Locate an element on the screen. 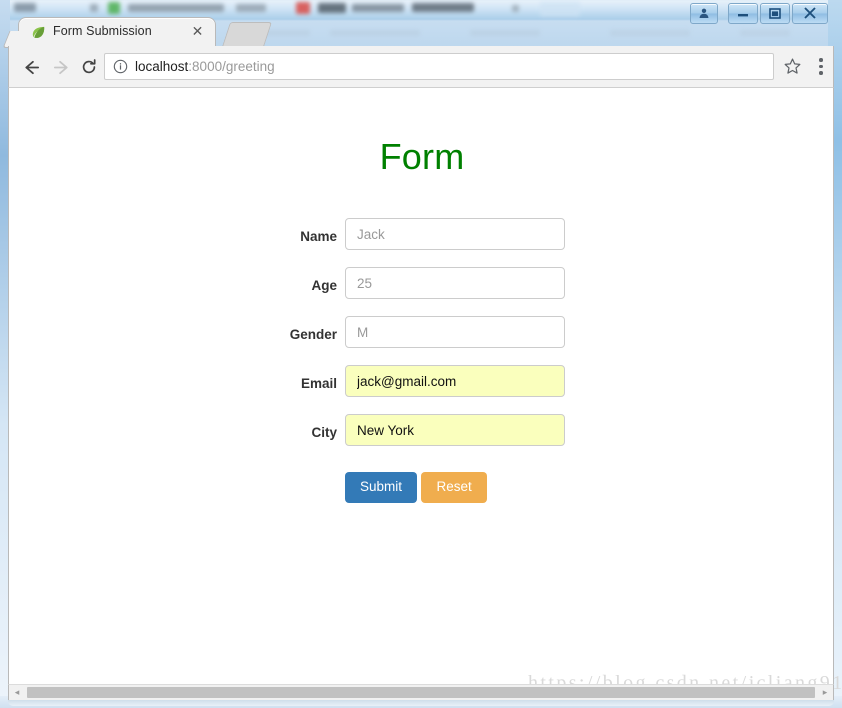  input-email is located at coordinates (455, 381).